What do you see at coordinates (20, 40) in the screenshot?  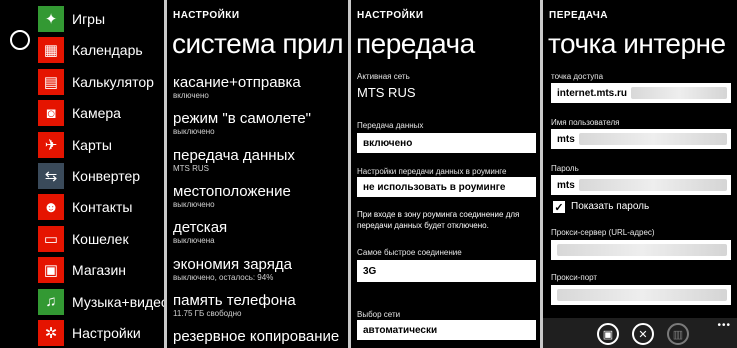 I see `search-icon` at bounding box center [20, 40].